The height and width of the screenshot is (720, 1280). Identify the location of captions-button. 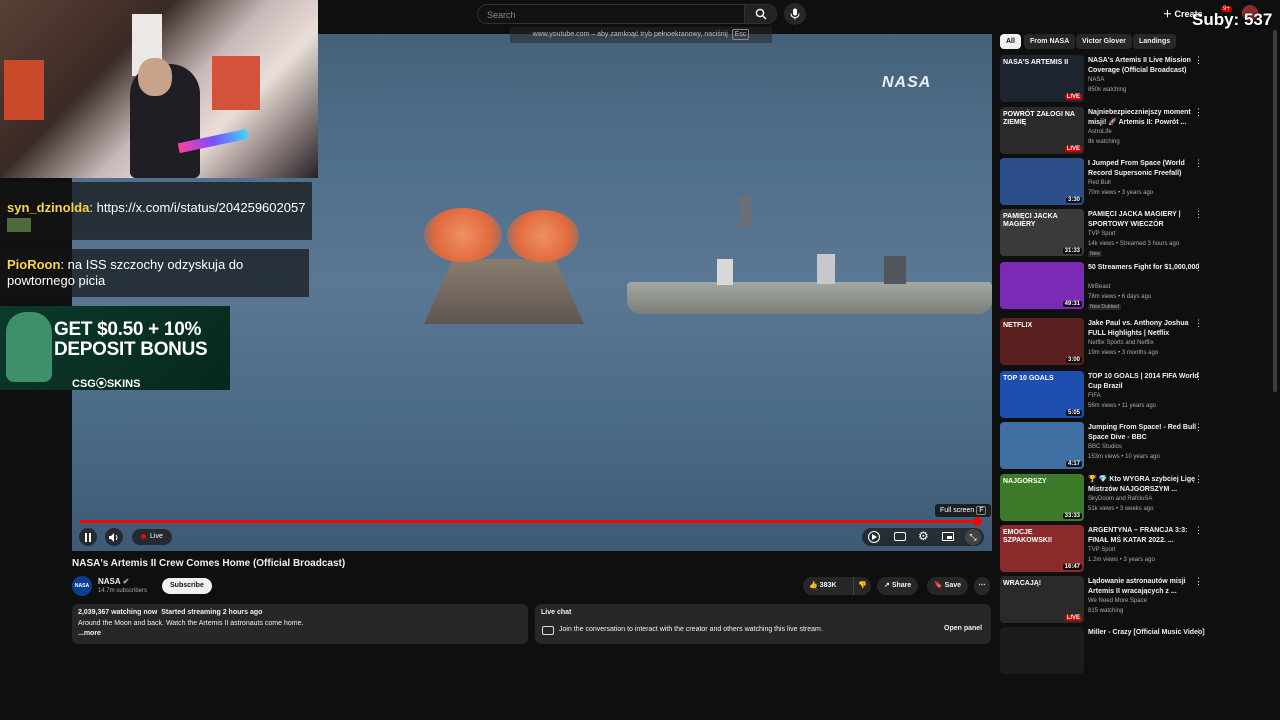
(900, 536).